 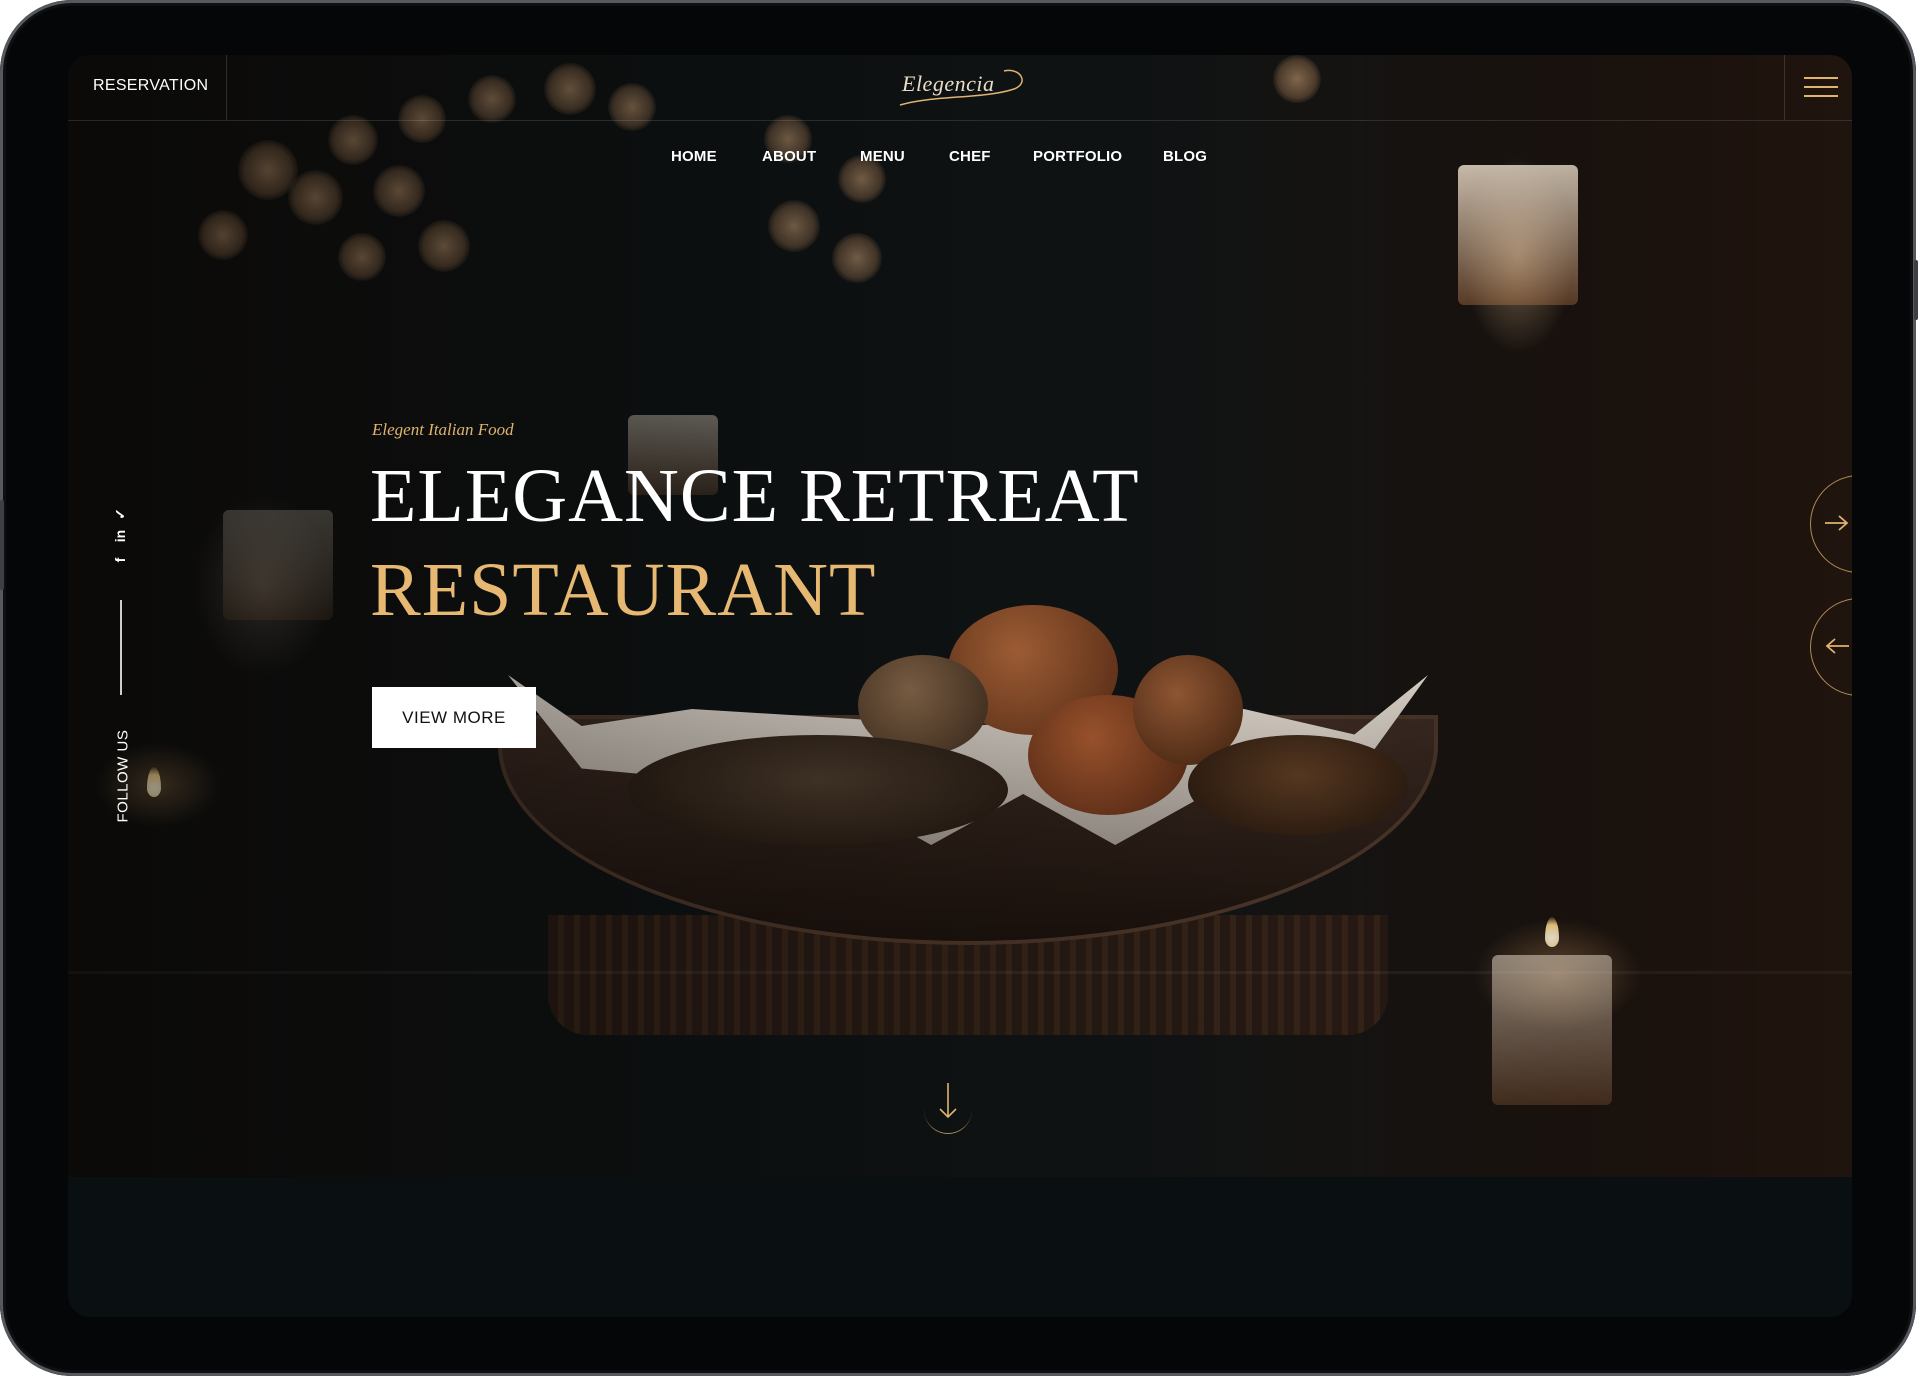 What do you see at coordinates (1837, 523) in the screenshot?
I see `arrow-right-icon` at bounding box center [1837, 523].